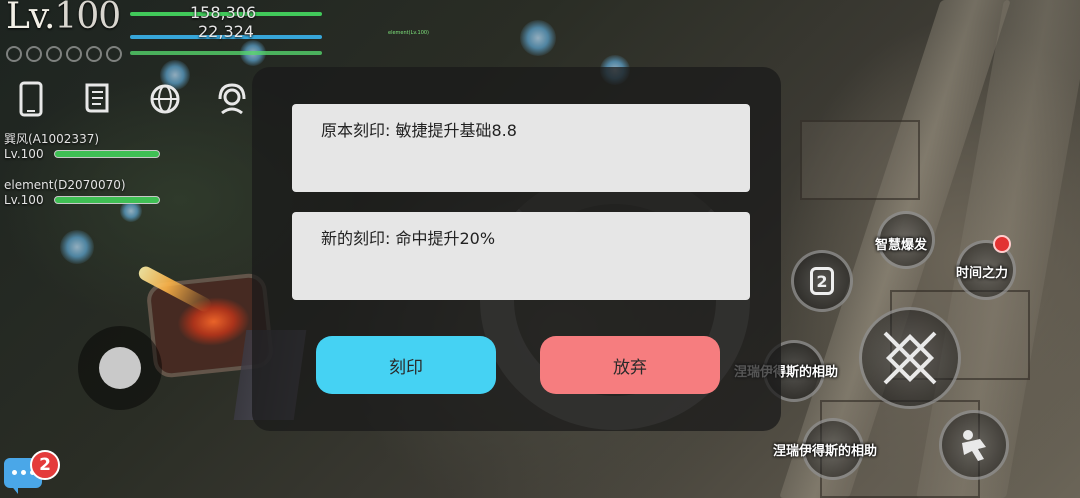 The width and height of the screenshot is (1080, 498). I want to click on party-member-name: element(D2070070), so click(65, 185).